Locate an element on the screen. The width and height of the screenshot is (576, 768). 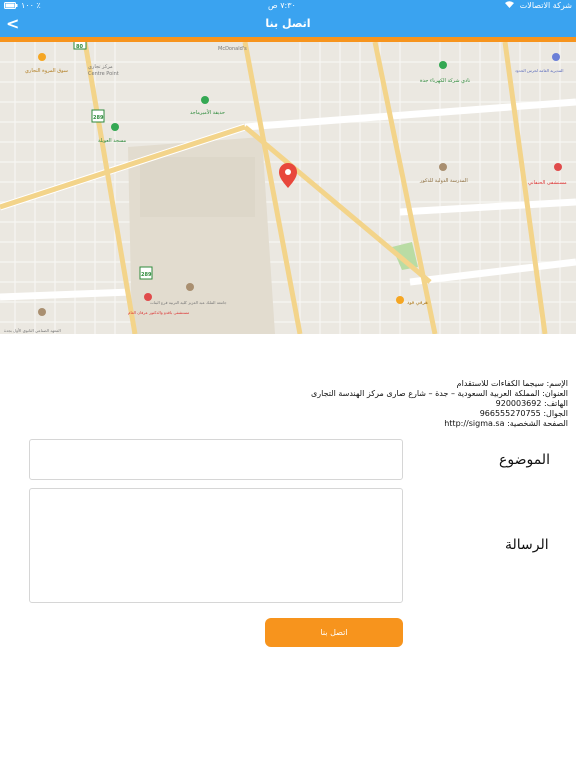
map-label-center-sub: Centre Point is located at coordinates (103, 74).